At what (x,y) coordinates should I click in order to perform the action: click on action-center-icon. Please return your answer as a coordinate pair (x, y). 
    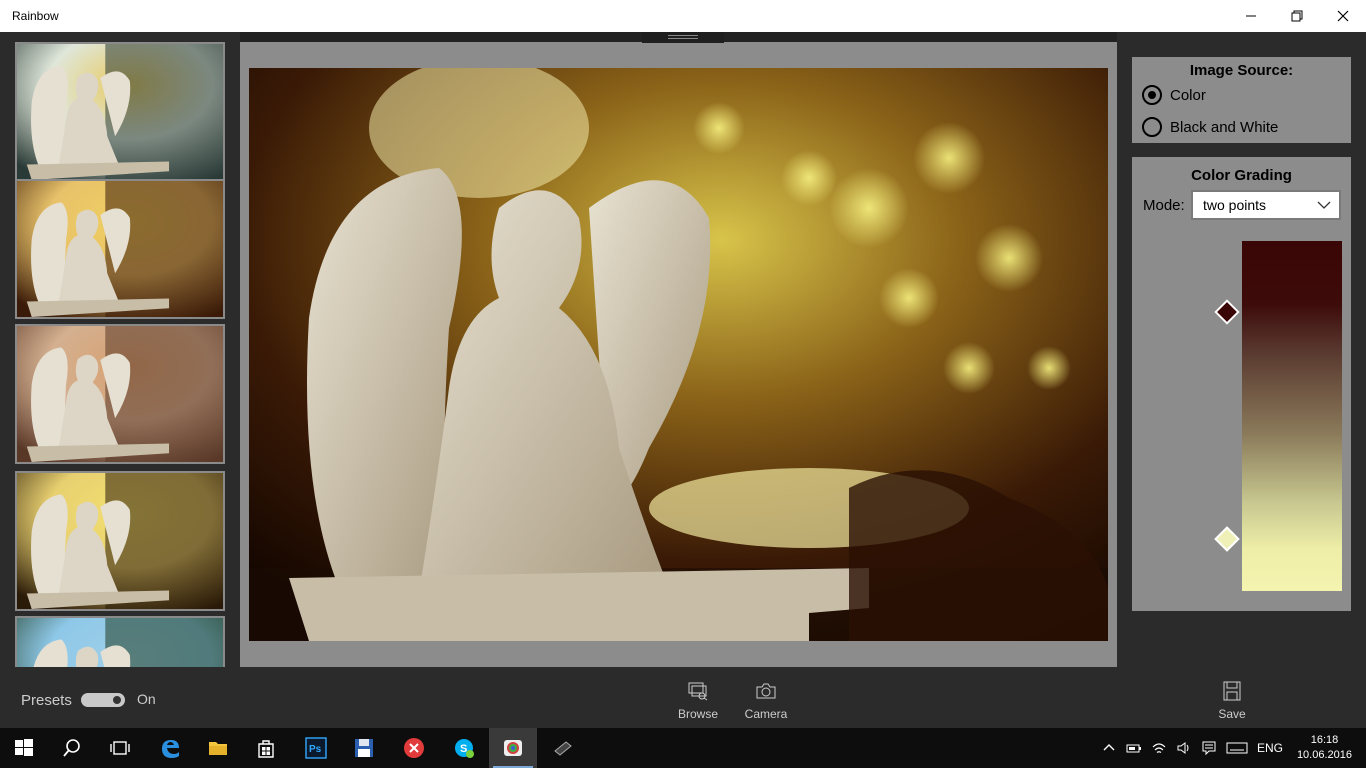
    Looking at the image, I should click on (1209, 748).